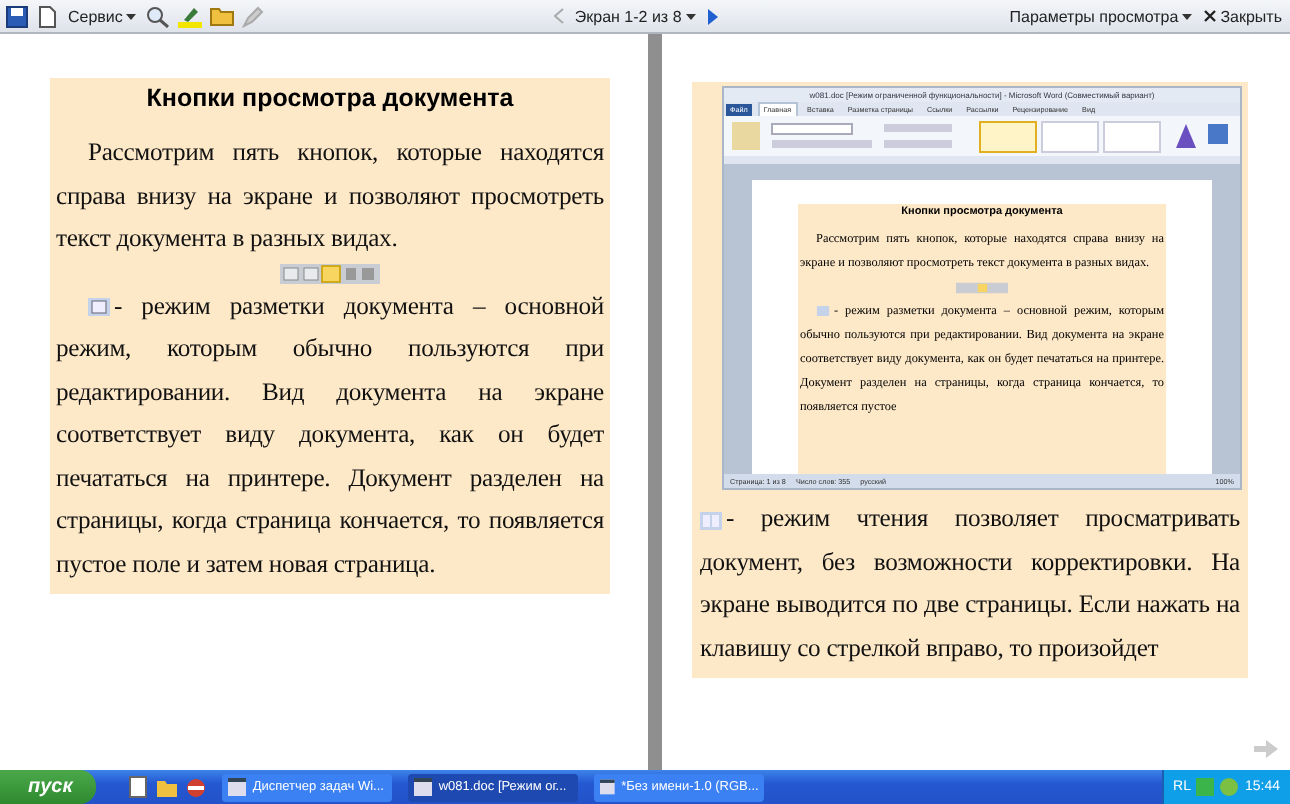 Image resolution: width=1290 pixels, height=804 pixels. I want to click on start-button: пуск, so click(48, 787).